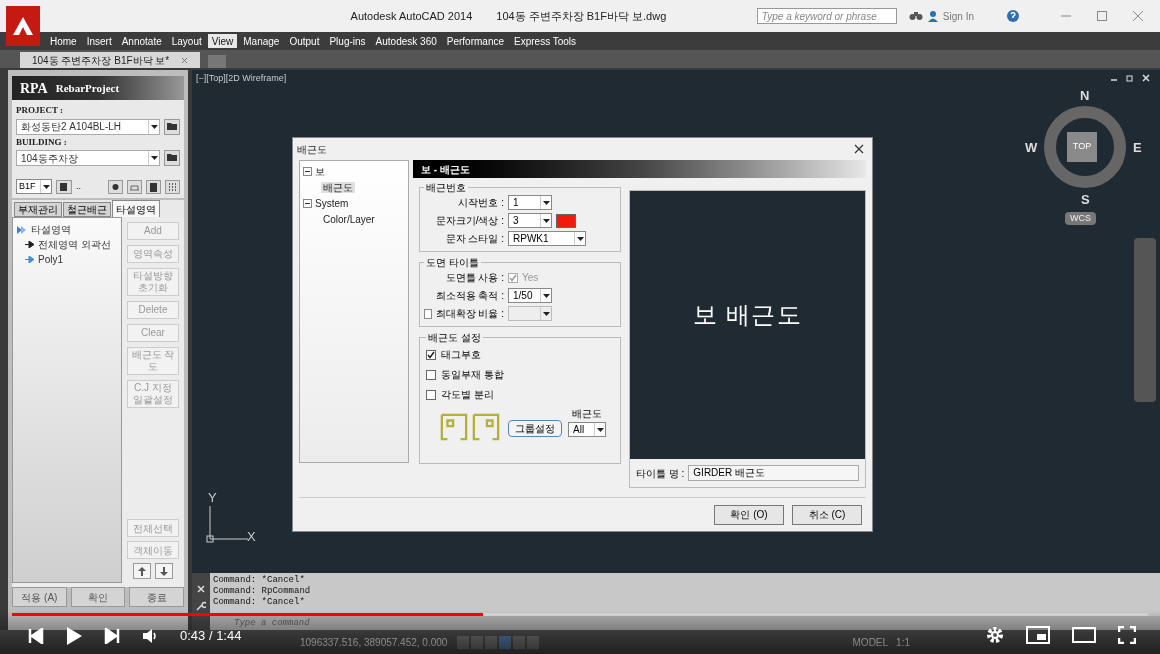  What do you see at coordinates (486, 427) in the screenshot?
I see `rebar-shape-icon` at bounding box center [486, 427].